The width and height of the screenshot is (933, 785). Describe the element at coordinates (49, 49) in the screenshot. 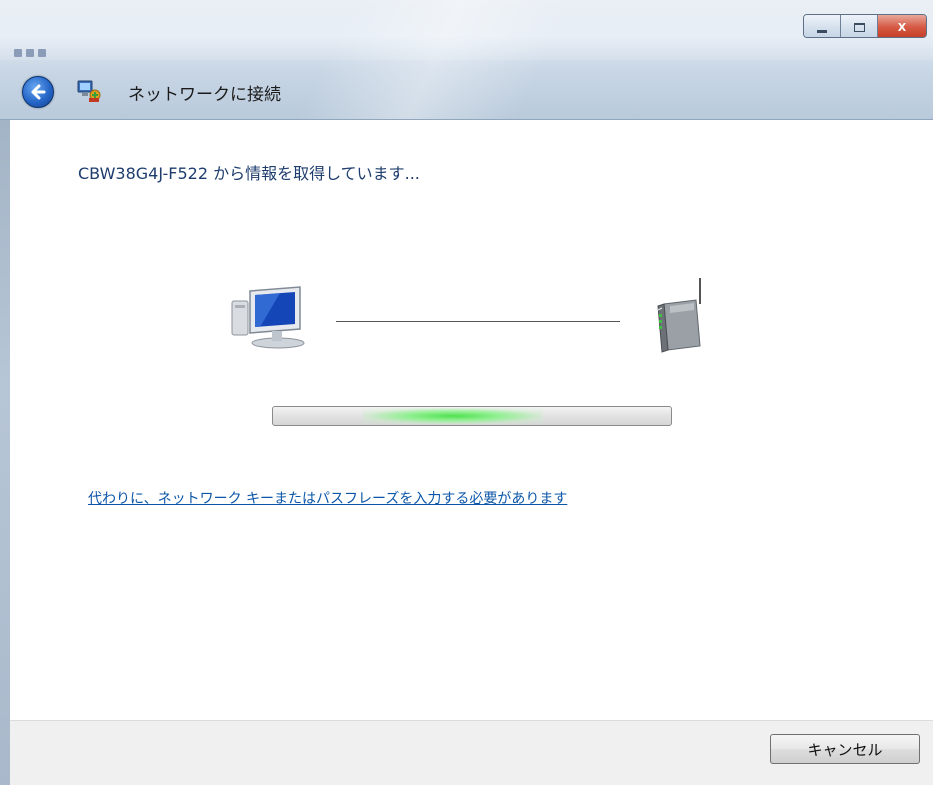

I see `title-bar-decoration` at that location.